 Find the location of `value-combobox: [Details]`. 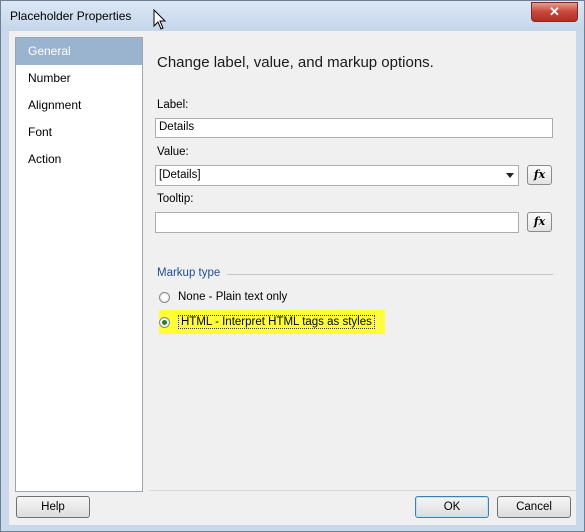

value-combobox: [Details] is located at coordinates (337, 175).